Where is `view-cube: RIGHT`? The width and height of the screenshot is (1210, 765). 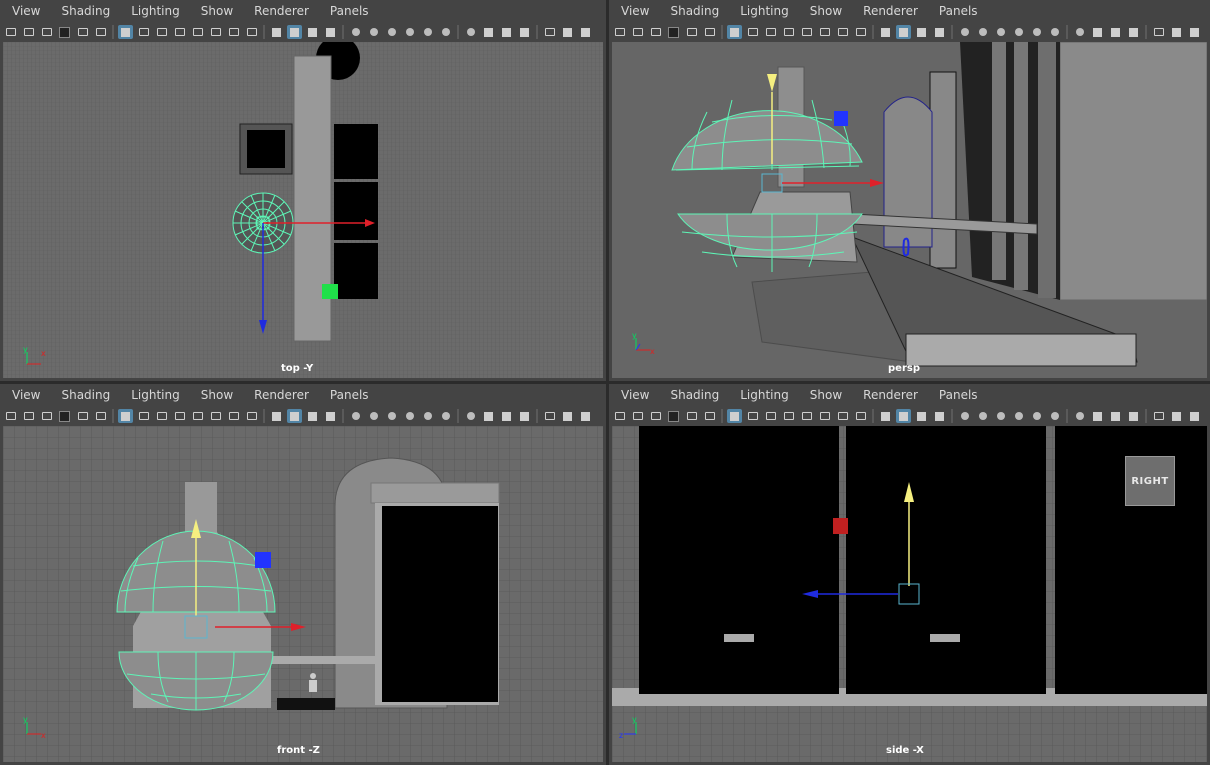 view-cube: RIGHT is located at coordinates (1150, 481).